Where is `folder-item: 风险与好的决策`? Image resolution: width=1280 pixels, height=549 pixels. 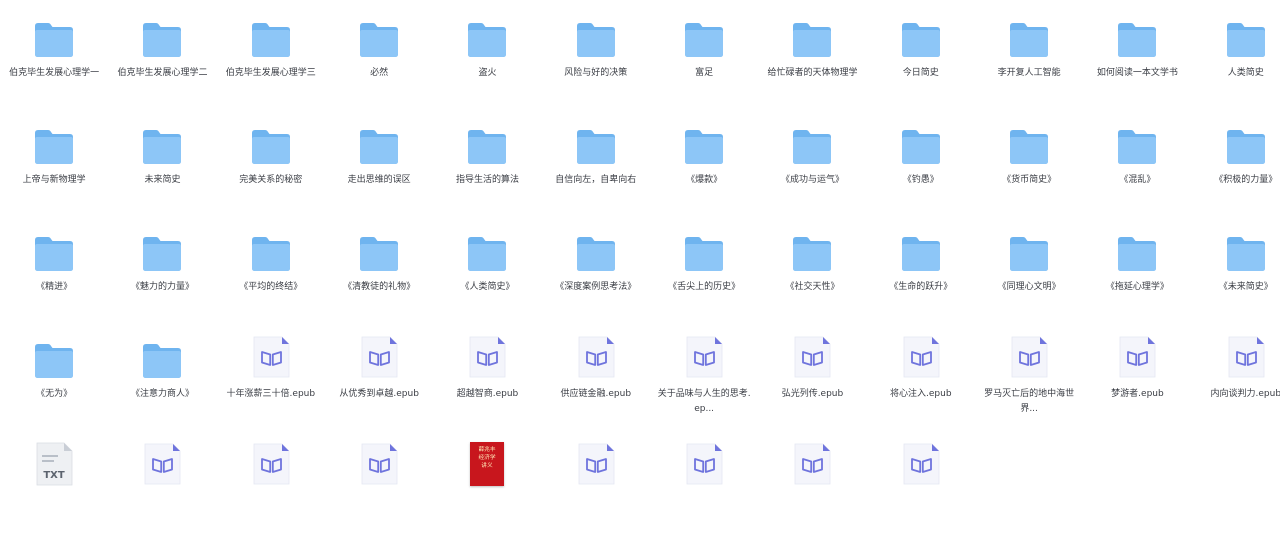
folder-item: 风险与好的决策 is located at coordinates (596, 67).